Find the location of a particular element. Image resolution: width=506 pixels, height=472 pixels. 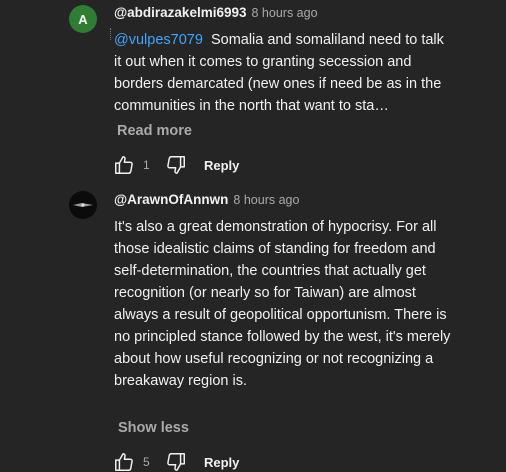

comment-header: @abdirazakelmi6993 8 hours ago is located at coordinates (216, 12).